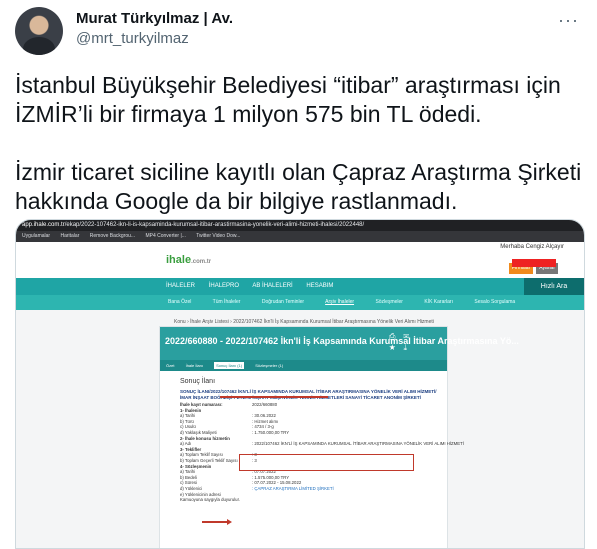  I want to click on subnav-item: Sözleşmeler, so click(389, 302).